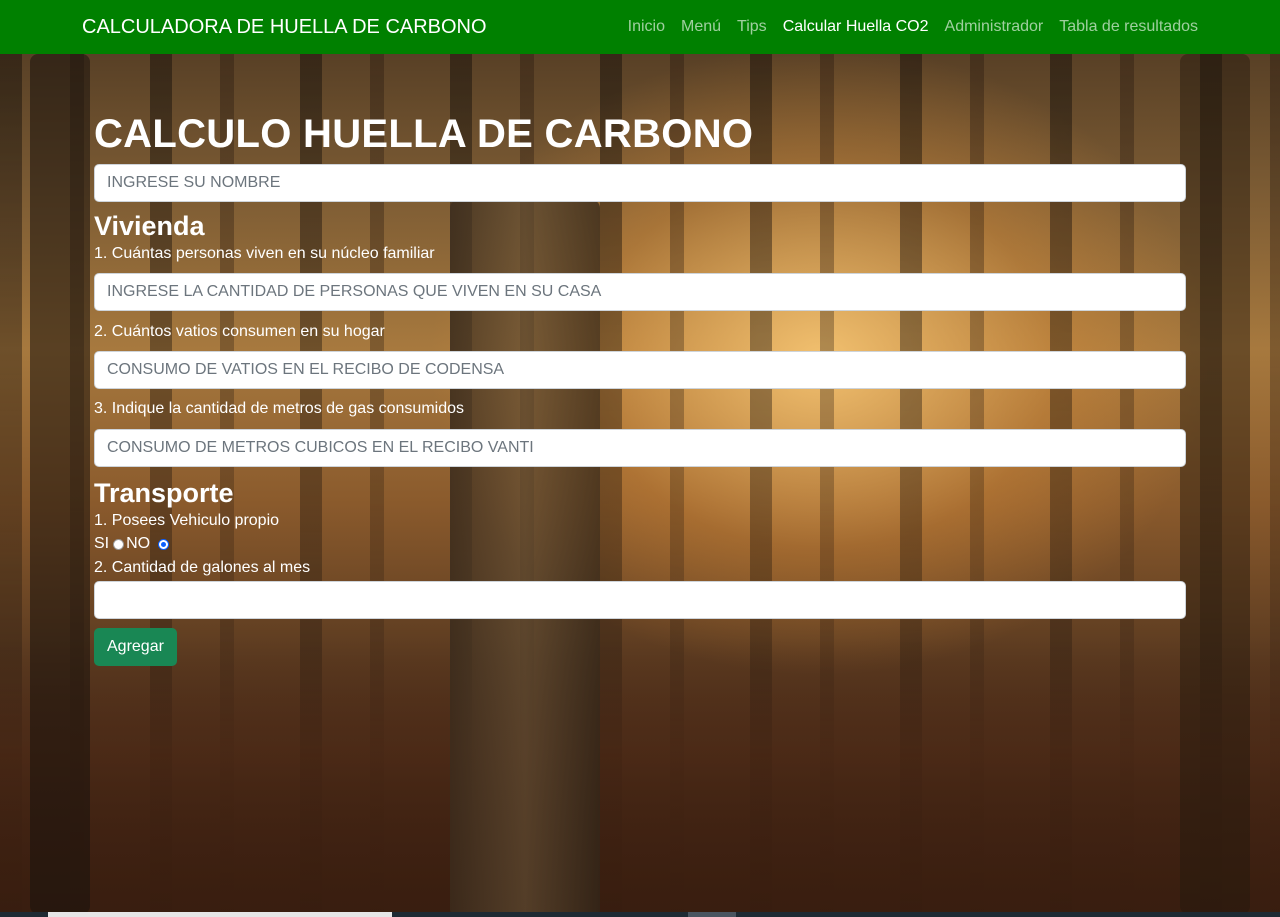 This screenshot has height=917, width=1280. What do you see at coordinates (1215, 484) in the screenshot?
I see `tree-trunk-right` at bounding box center [1215, 484].